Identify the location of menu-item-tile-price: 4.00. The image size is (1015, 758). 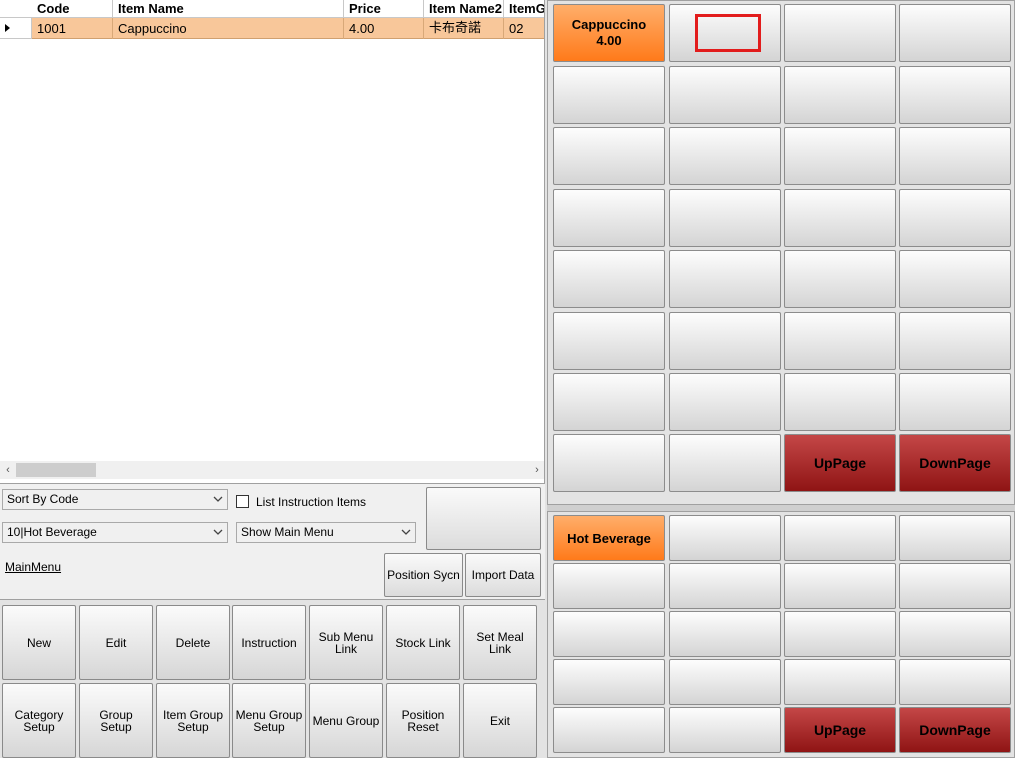
(609, 40).